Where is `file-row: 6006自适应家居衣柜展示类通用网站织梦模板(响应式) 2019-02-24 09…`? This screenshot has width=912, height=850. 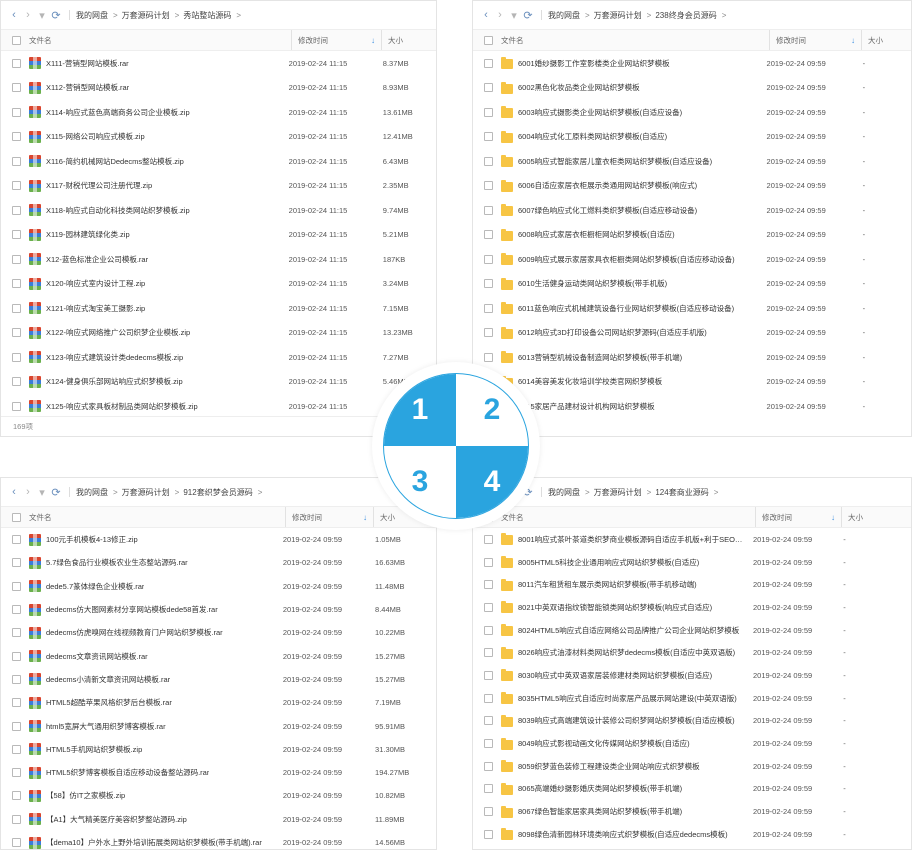 file-row: 6006自适应家居衣柜展示类通用网站织梦模板(响应式) 2019-02-24 09… is located at coordinates (692, 186).